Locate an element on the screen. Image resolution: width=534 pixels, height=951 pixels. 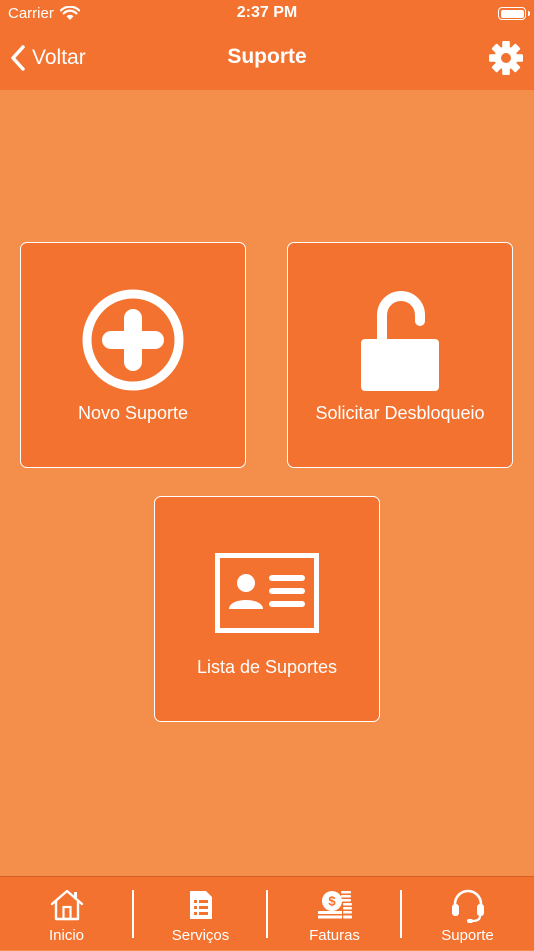
support-list-tile: Lista de Suportes is located at coordinates (267, 609).